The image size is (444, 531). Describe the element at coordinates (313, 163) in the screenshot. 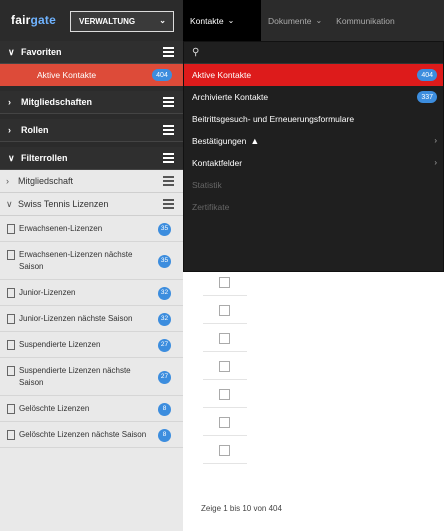

I see `dropdown-item: Kontaktfelder ›` at that location.